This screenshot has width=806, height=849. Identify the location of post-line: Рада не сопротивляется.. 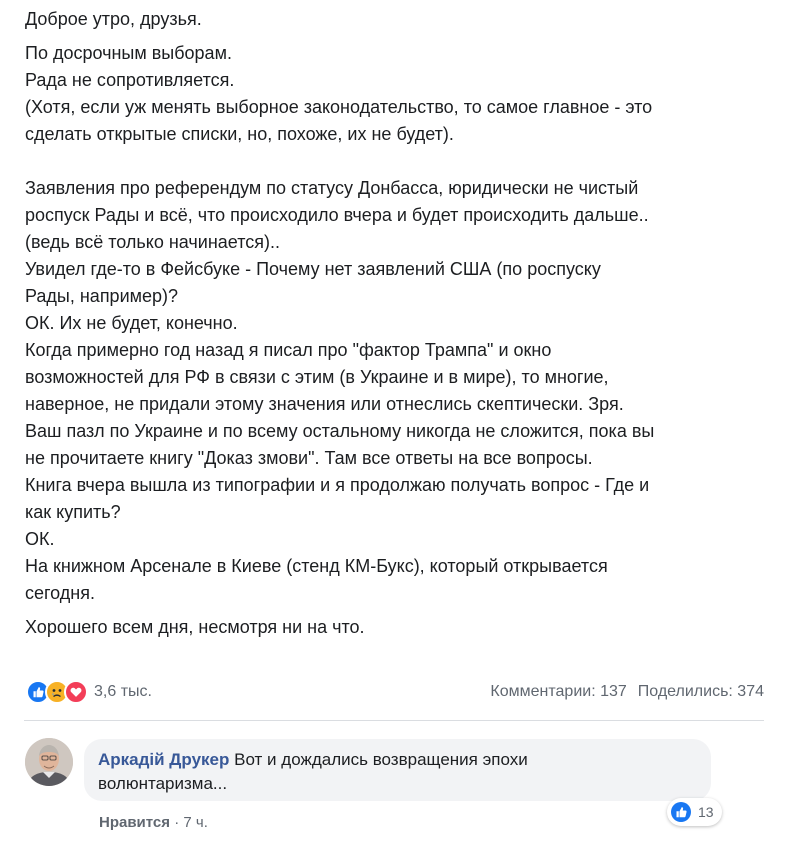
(130, 80).